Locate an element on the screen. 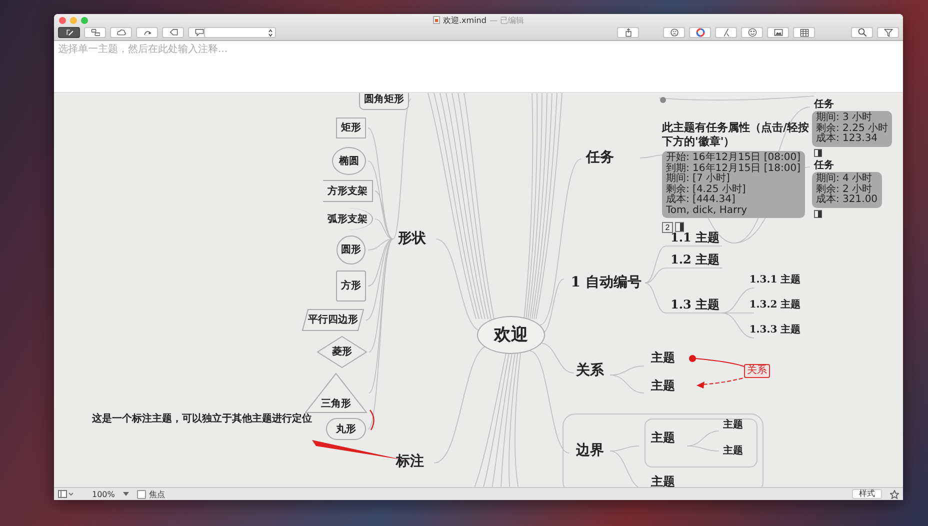 Image resolution: width=928 pixels, height=526 pixels. speech-bubble-icon is located at coordinates (199, 32).